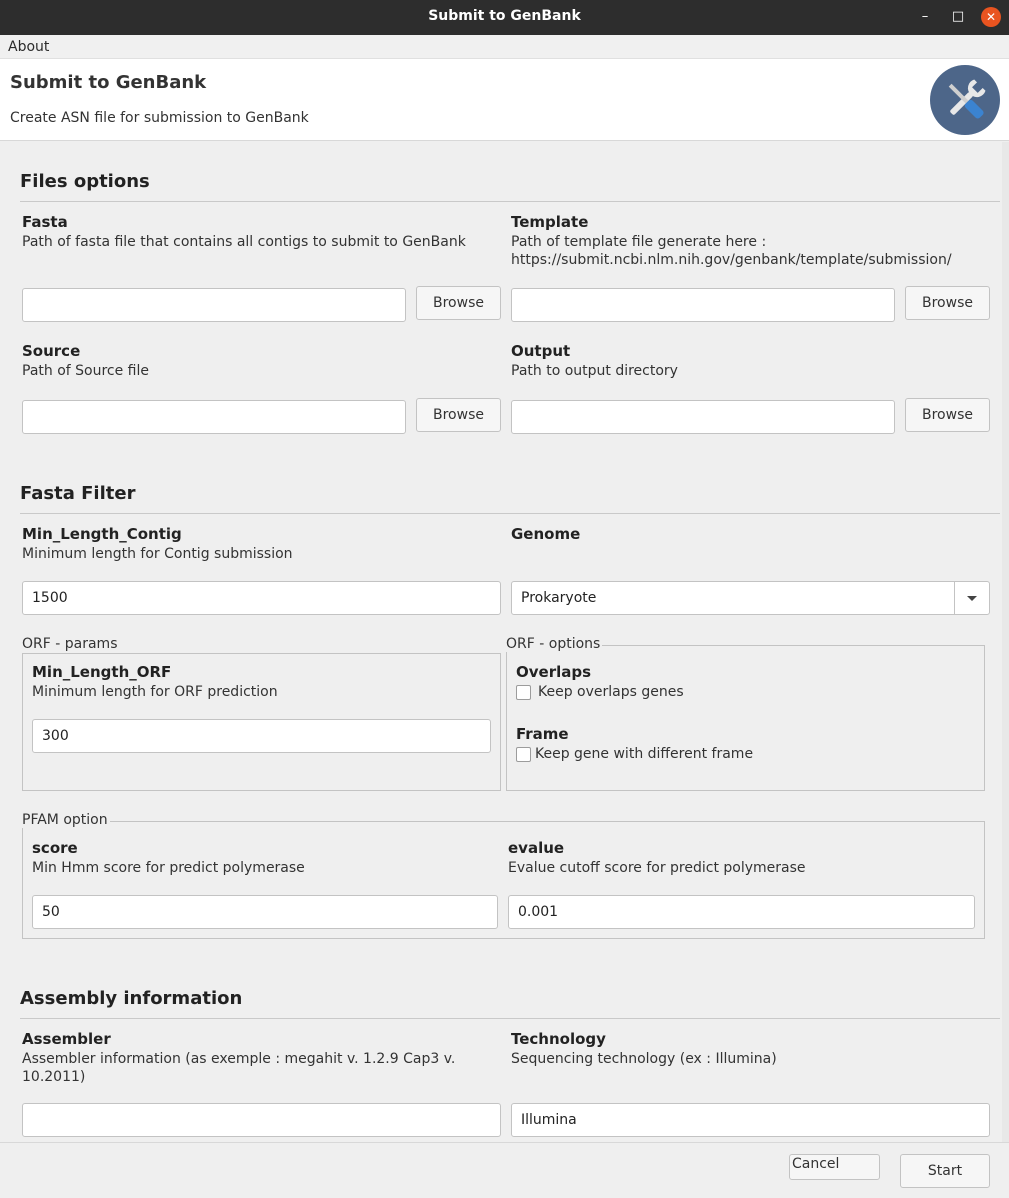 This screenshot has width=1009, height=1198. I want to click on source-label: Source, so click(51, 351).